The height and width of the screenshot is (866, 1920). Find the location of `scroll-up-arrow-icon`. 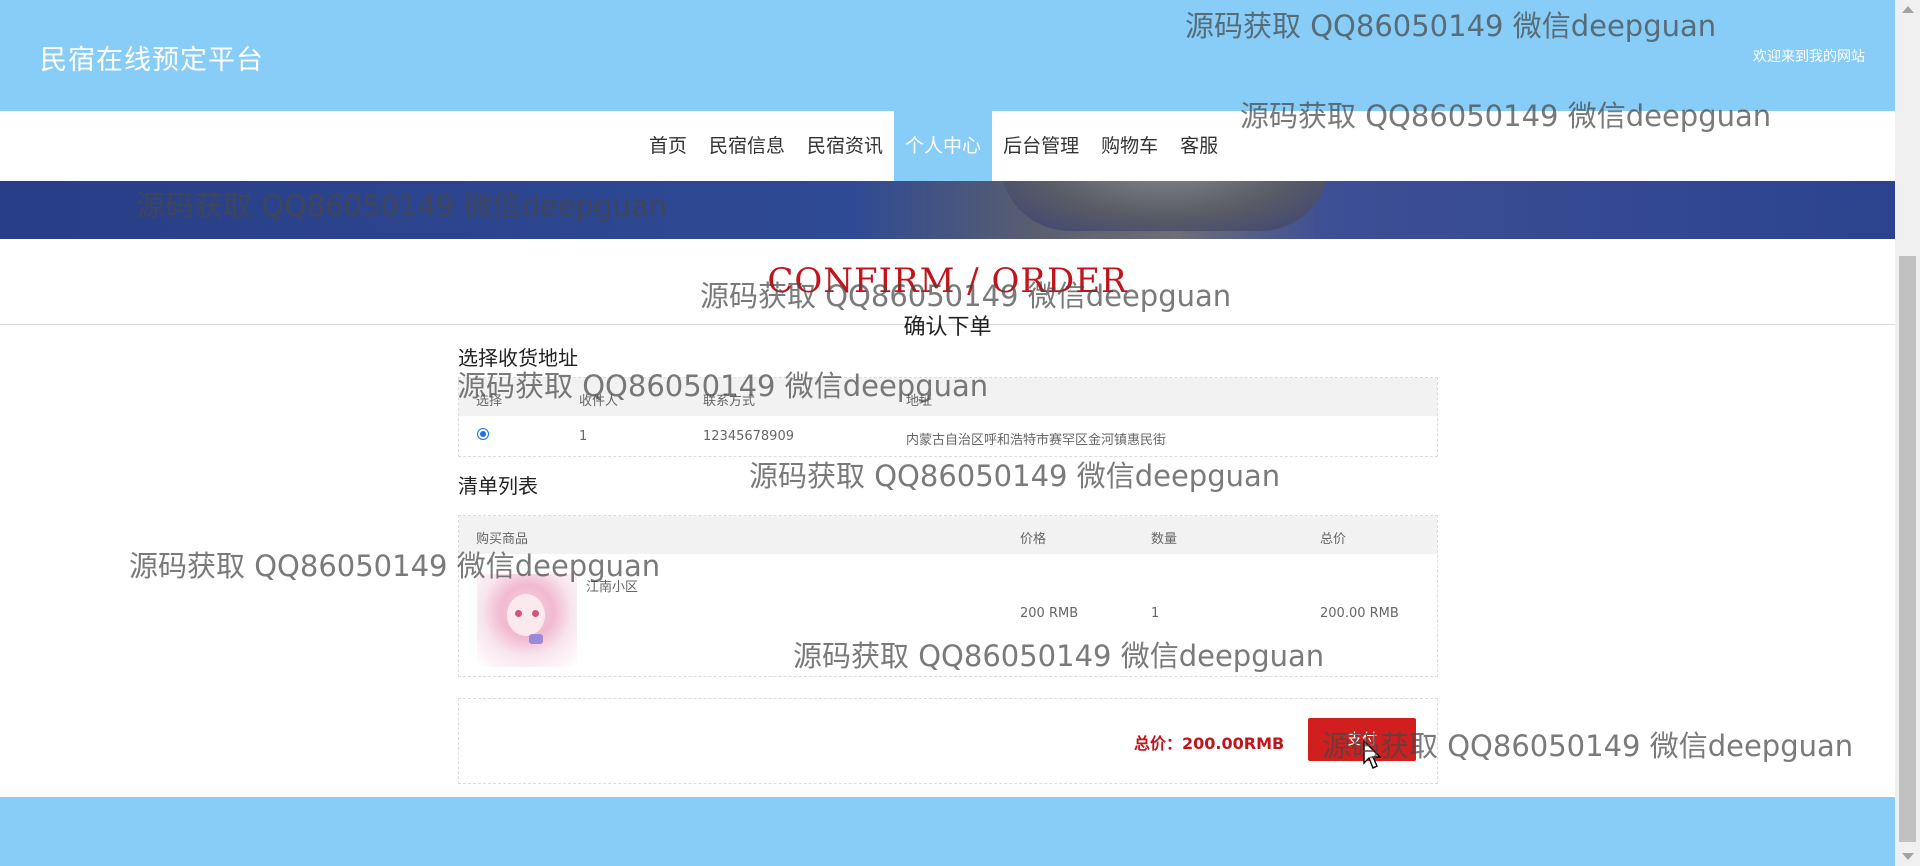

scroll-up-arrow-icon is located at coordinates (1908, 9).